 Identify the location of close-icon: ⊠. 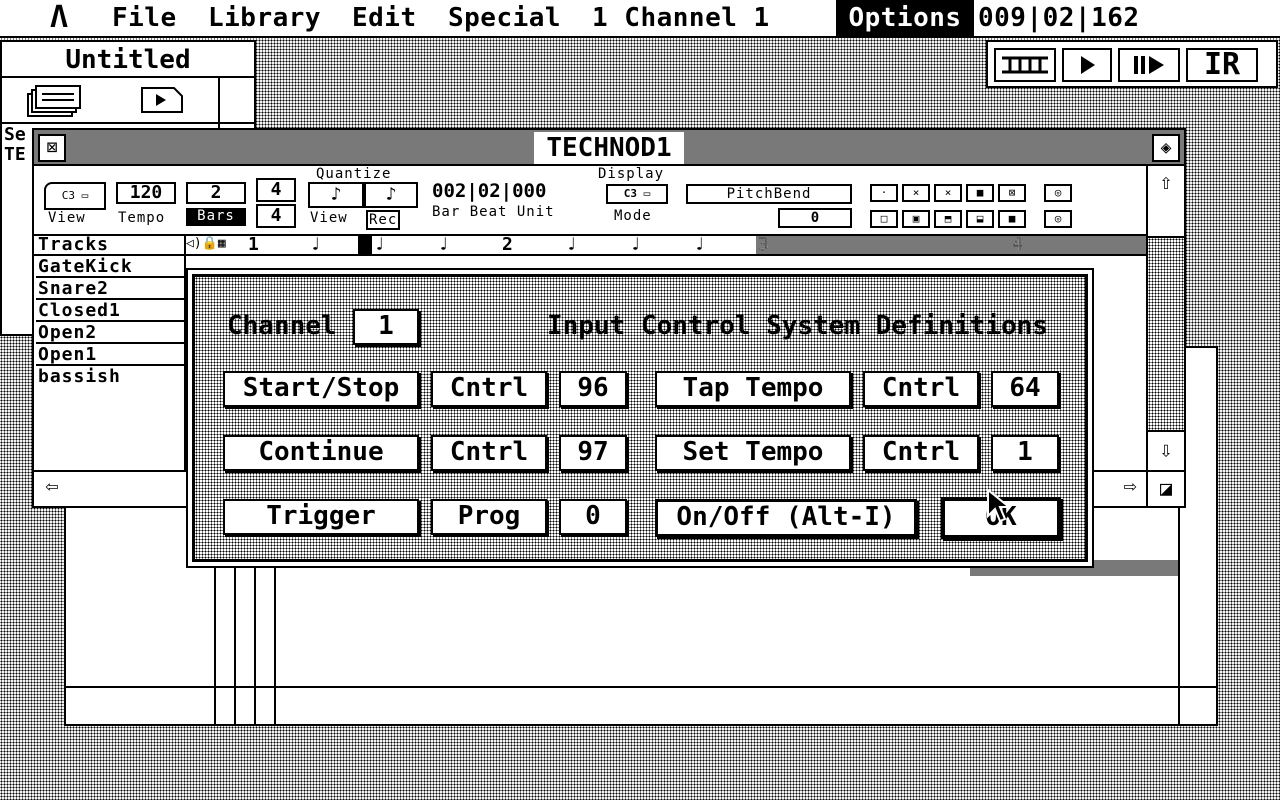
(52, 147).